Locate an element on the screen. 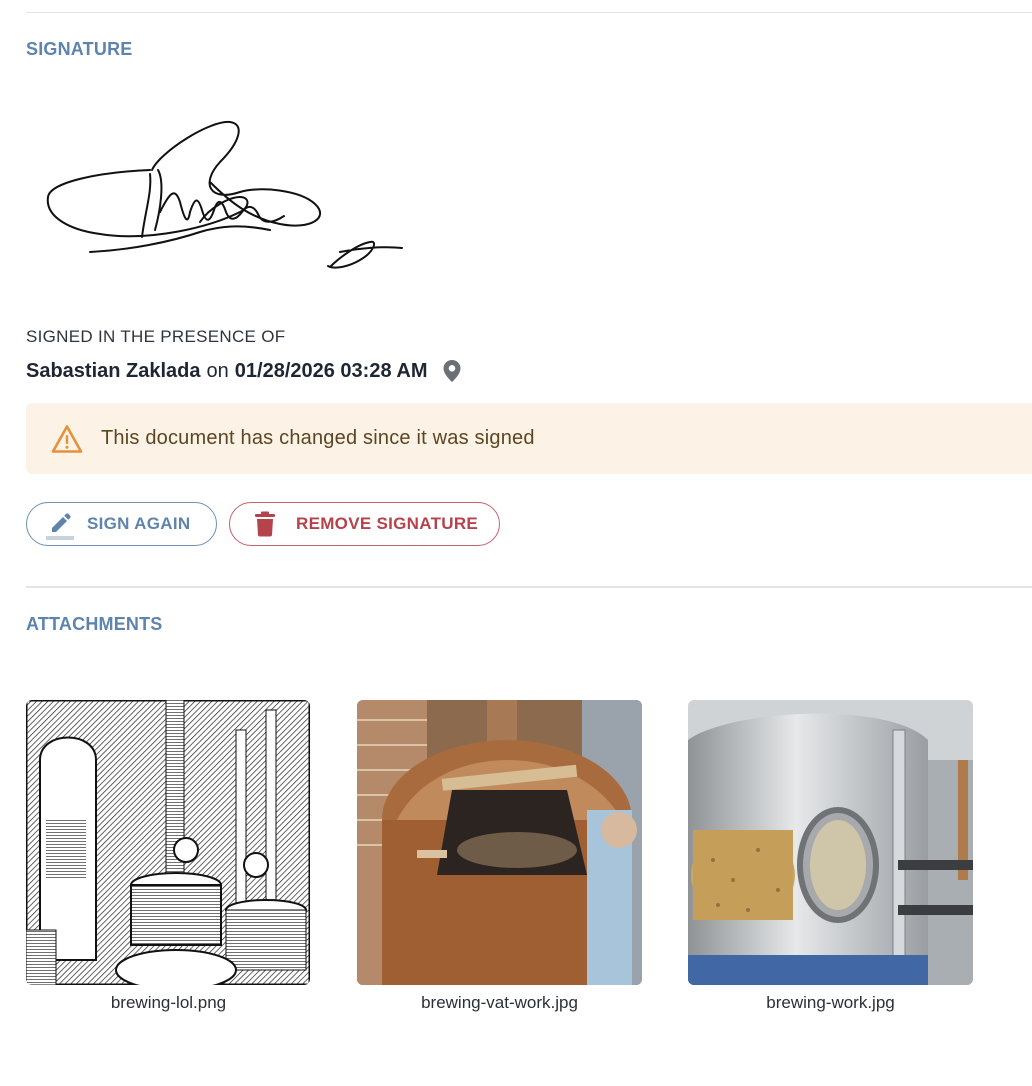 This screenshot has height=1086, width=1032. signature-section-title: SIGNATURE is located at coordinates (79, 49).